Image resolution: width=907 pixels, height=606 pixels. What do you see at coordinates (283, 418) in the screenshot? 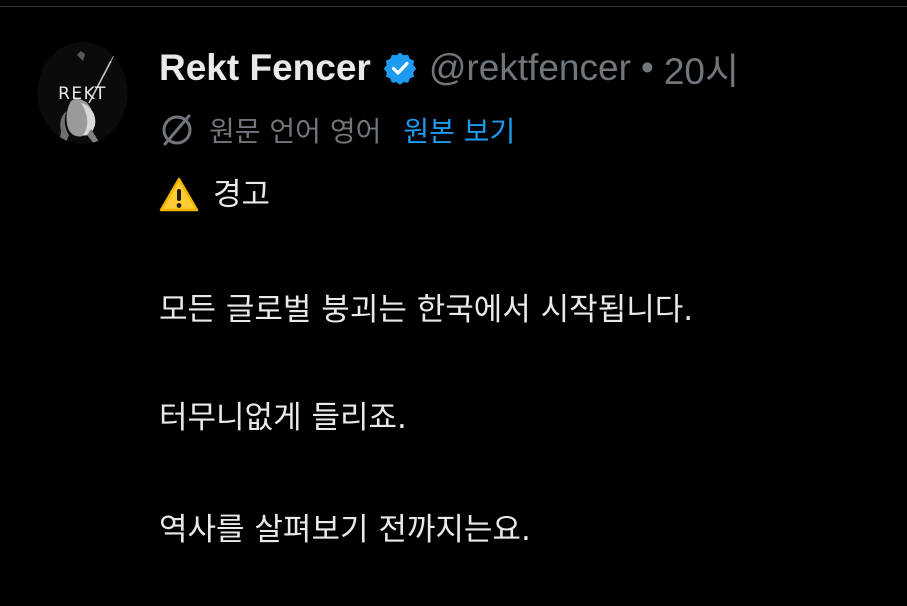
I see `post-body-line-2: 터무니없게 들리죠.` at bounding box center [283, 418].